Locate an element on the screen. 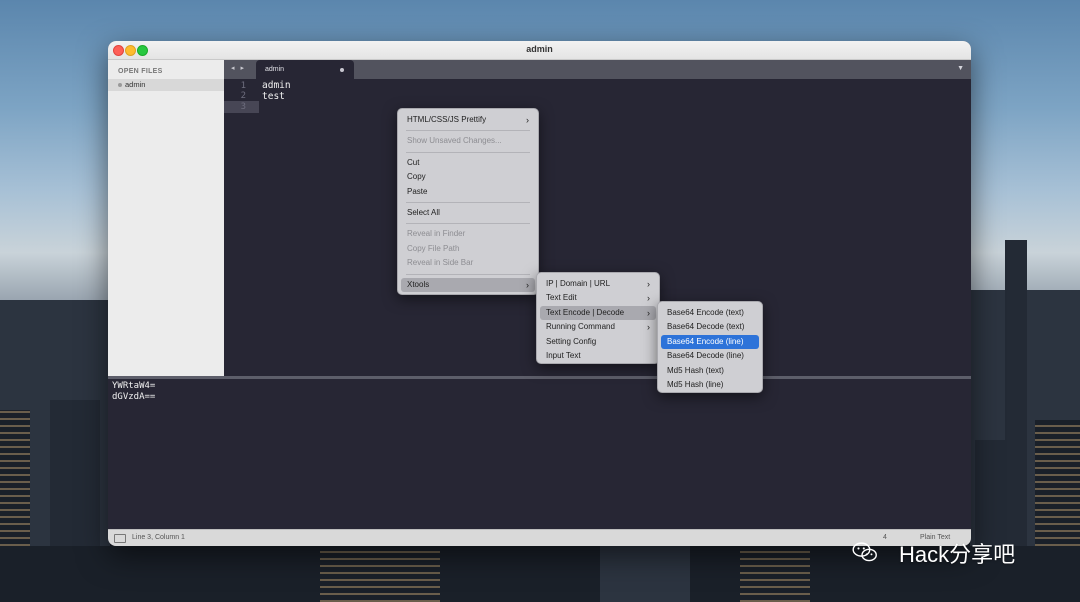 Image resolution: width=1080 pixels, height=602 pixels. output-line: dGVzdA== is located at coordinates (134, 397).